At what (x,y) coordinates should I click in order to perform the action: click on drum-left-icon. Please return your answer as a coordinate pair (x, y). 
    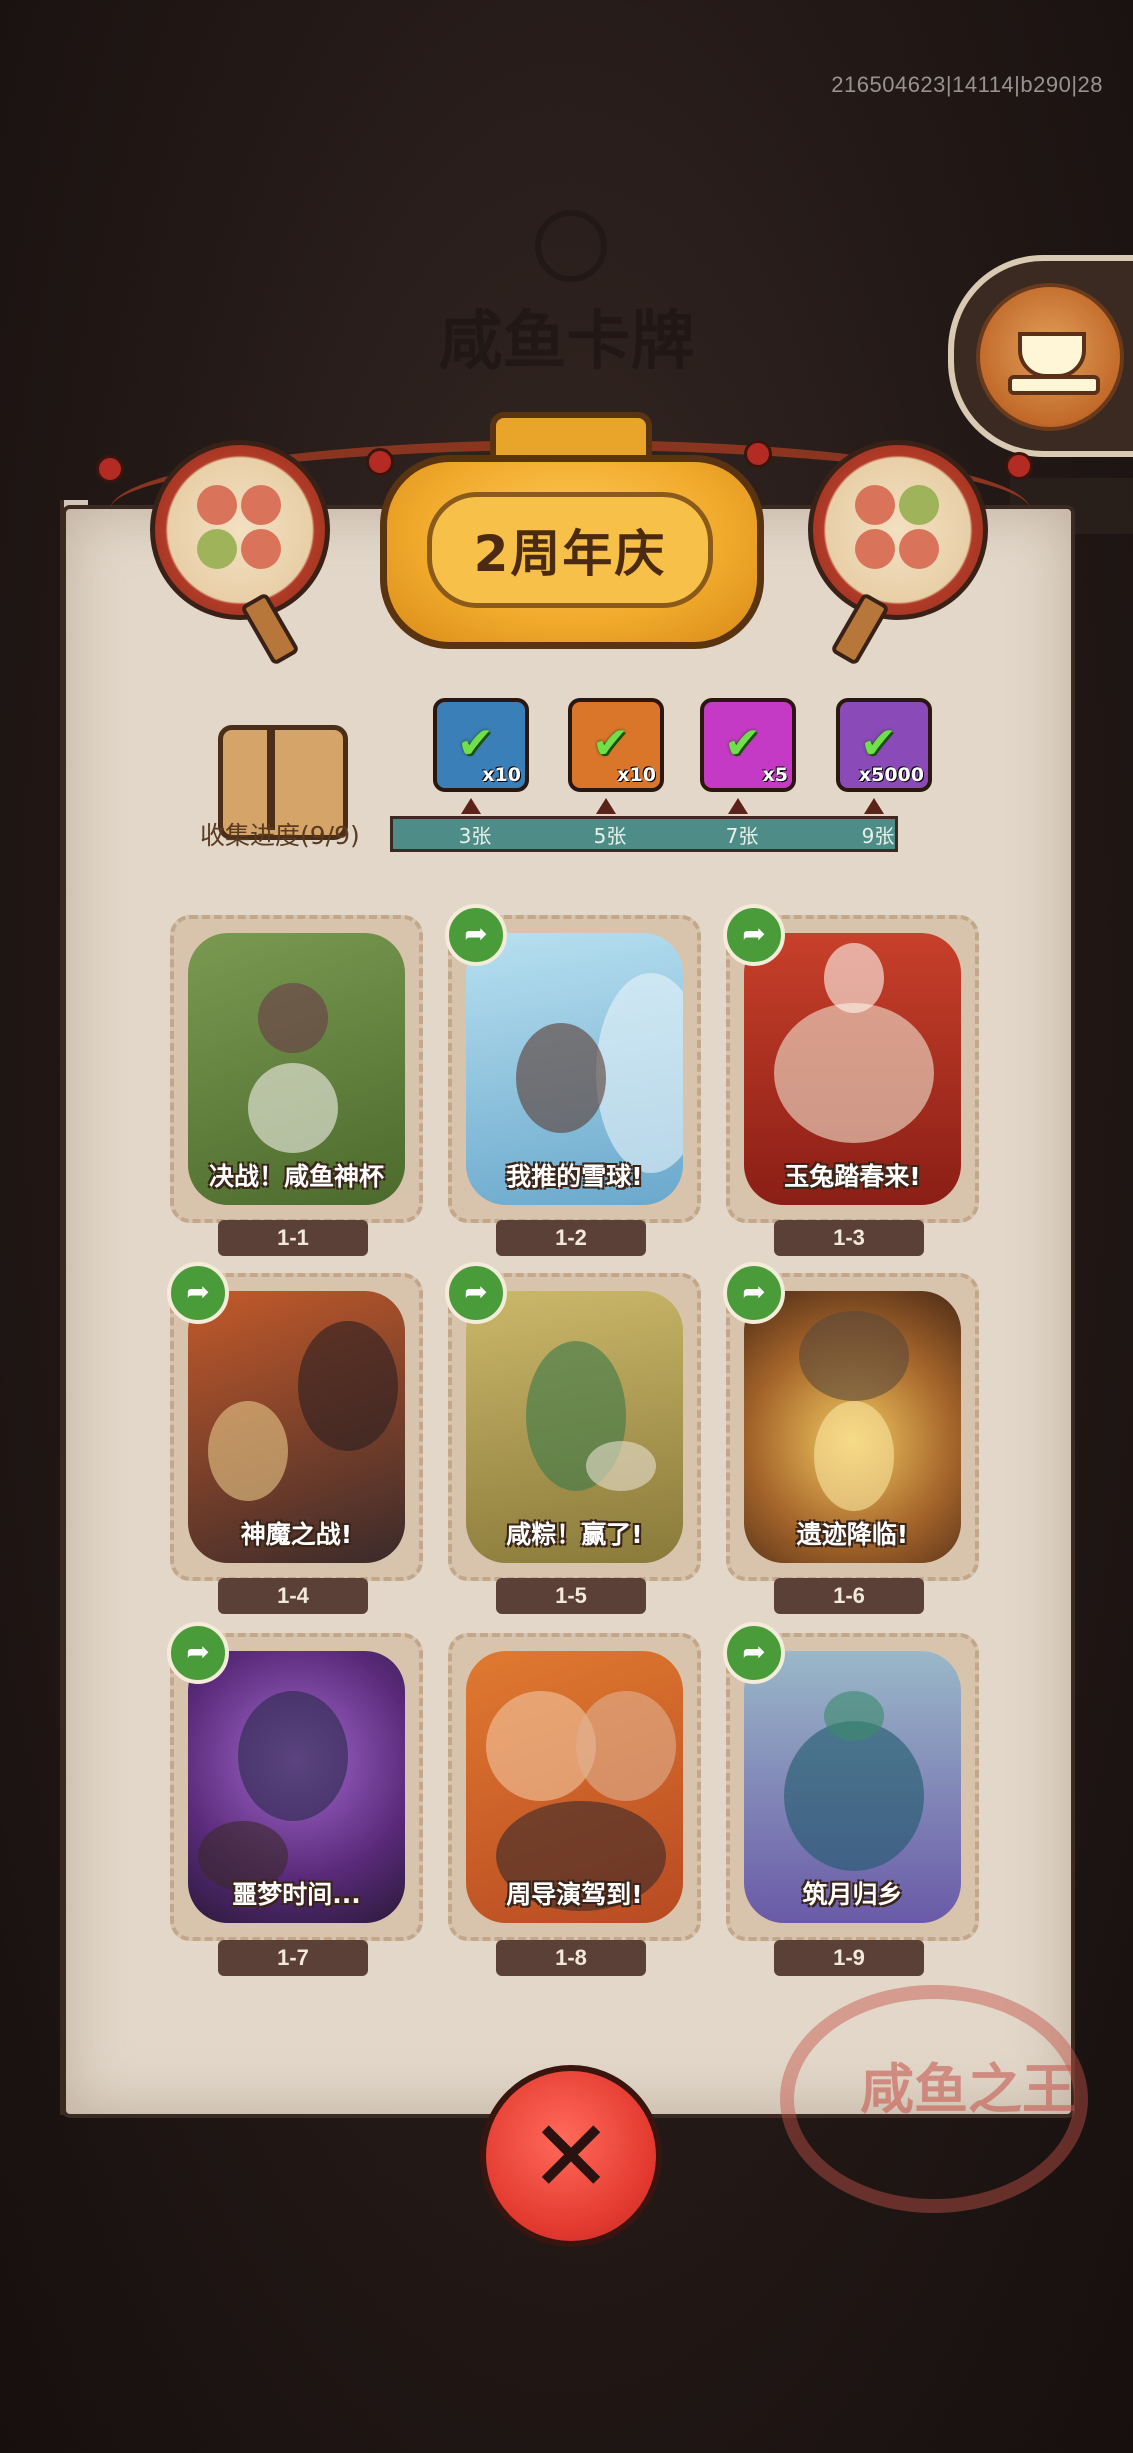
    Looking at the image, I should click on (240, 530).